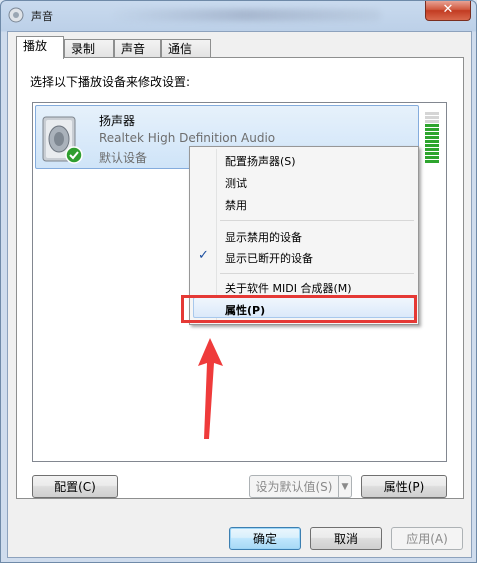 The image size is (477, 563). I want to click on apply-button: 应用(A), so click(427, 538).